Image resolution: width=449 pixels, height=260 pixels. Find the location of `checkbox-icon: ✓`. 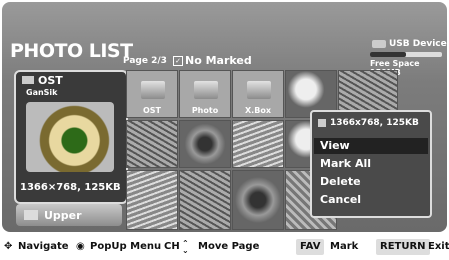

checkbox-icon: ✓ is located at coordinates (178, 60).